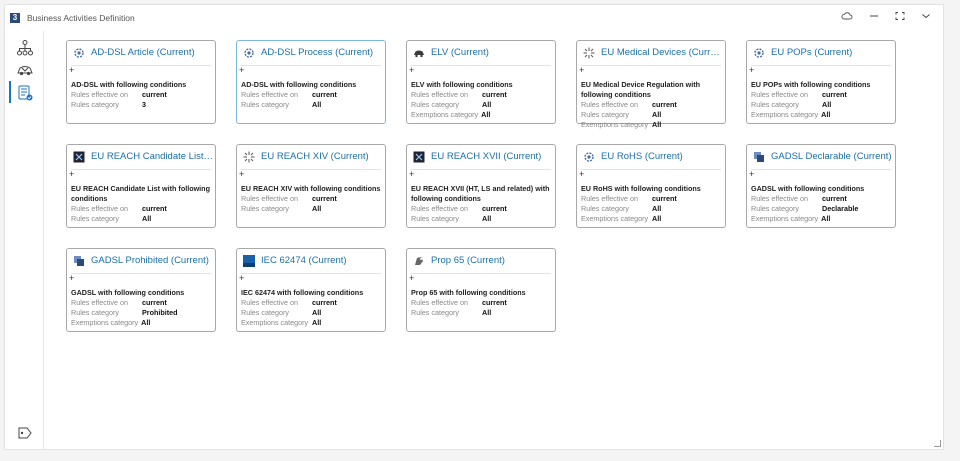  What do you see at coordinates (128, 292) in the screenshot?
I see `card-description: GADSL with following conditions` at bounding box center [128, 292].